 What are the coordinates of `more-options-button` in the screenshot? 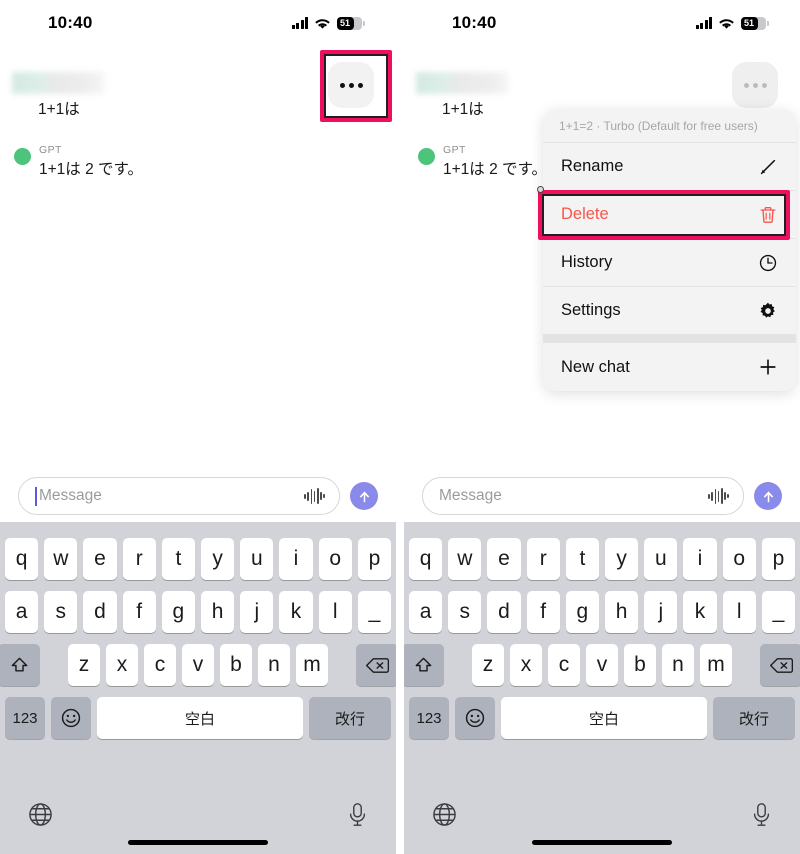 It's located at (755, 85).